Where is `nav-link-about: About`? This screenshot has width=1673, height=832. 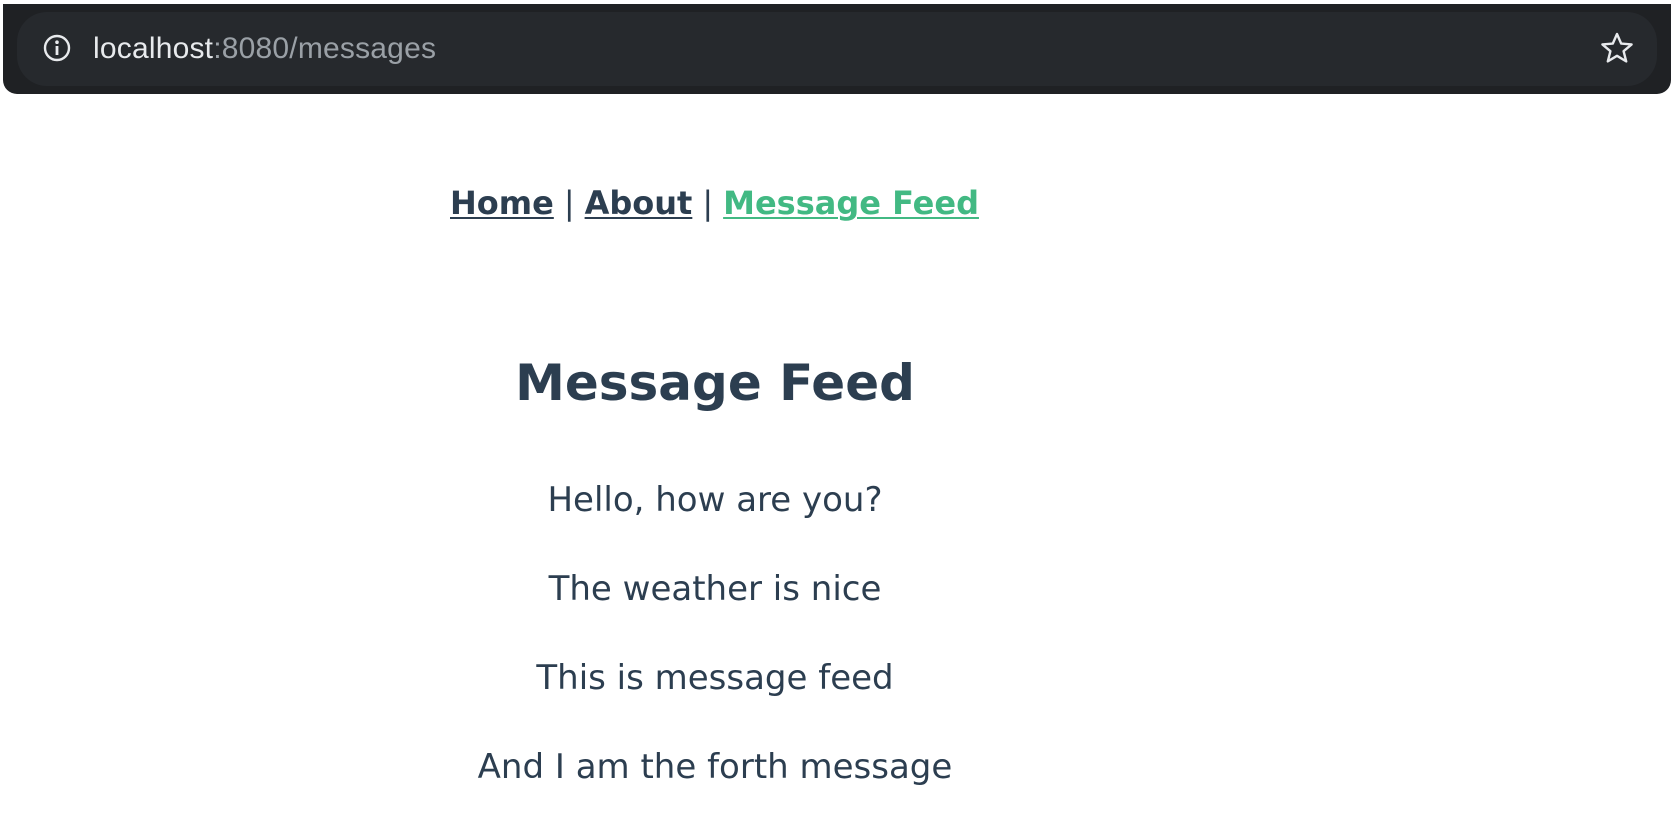
nav-link-about: About is located at coordinates (639, 203).